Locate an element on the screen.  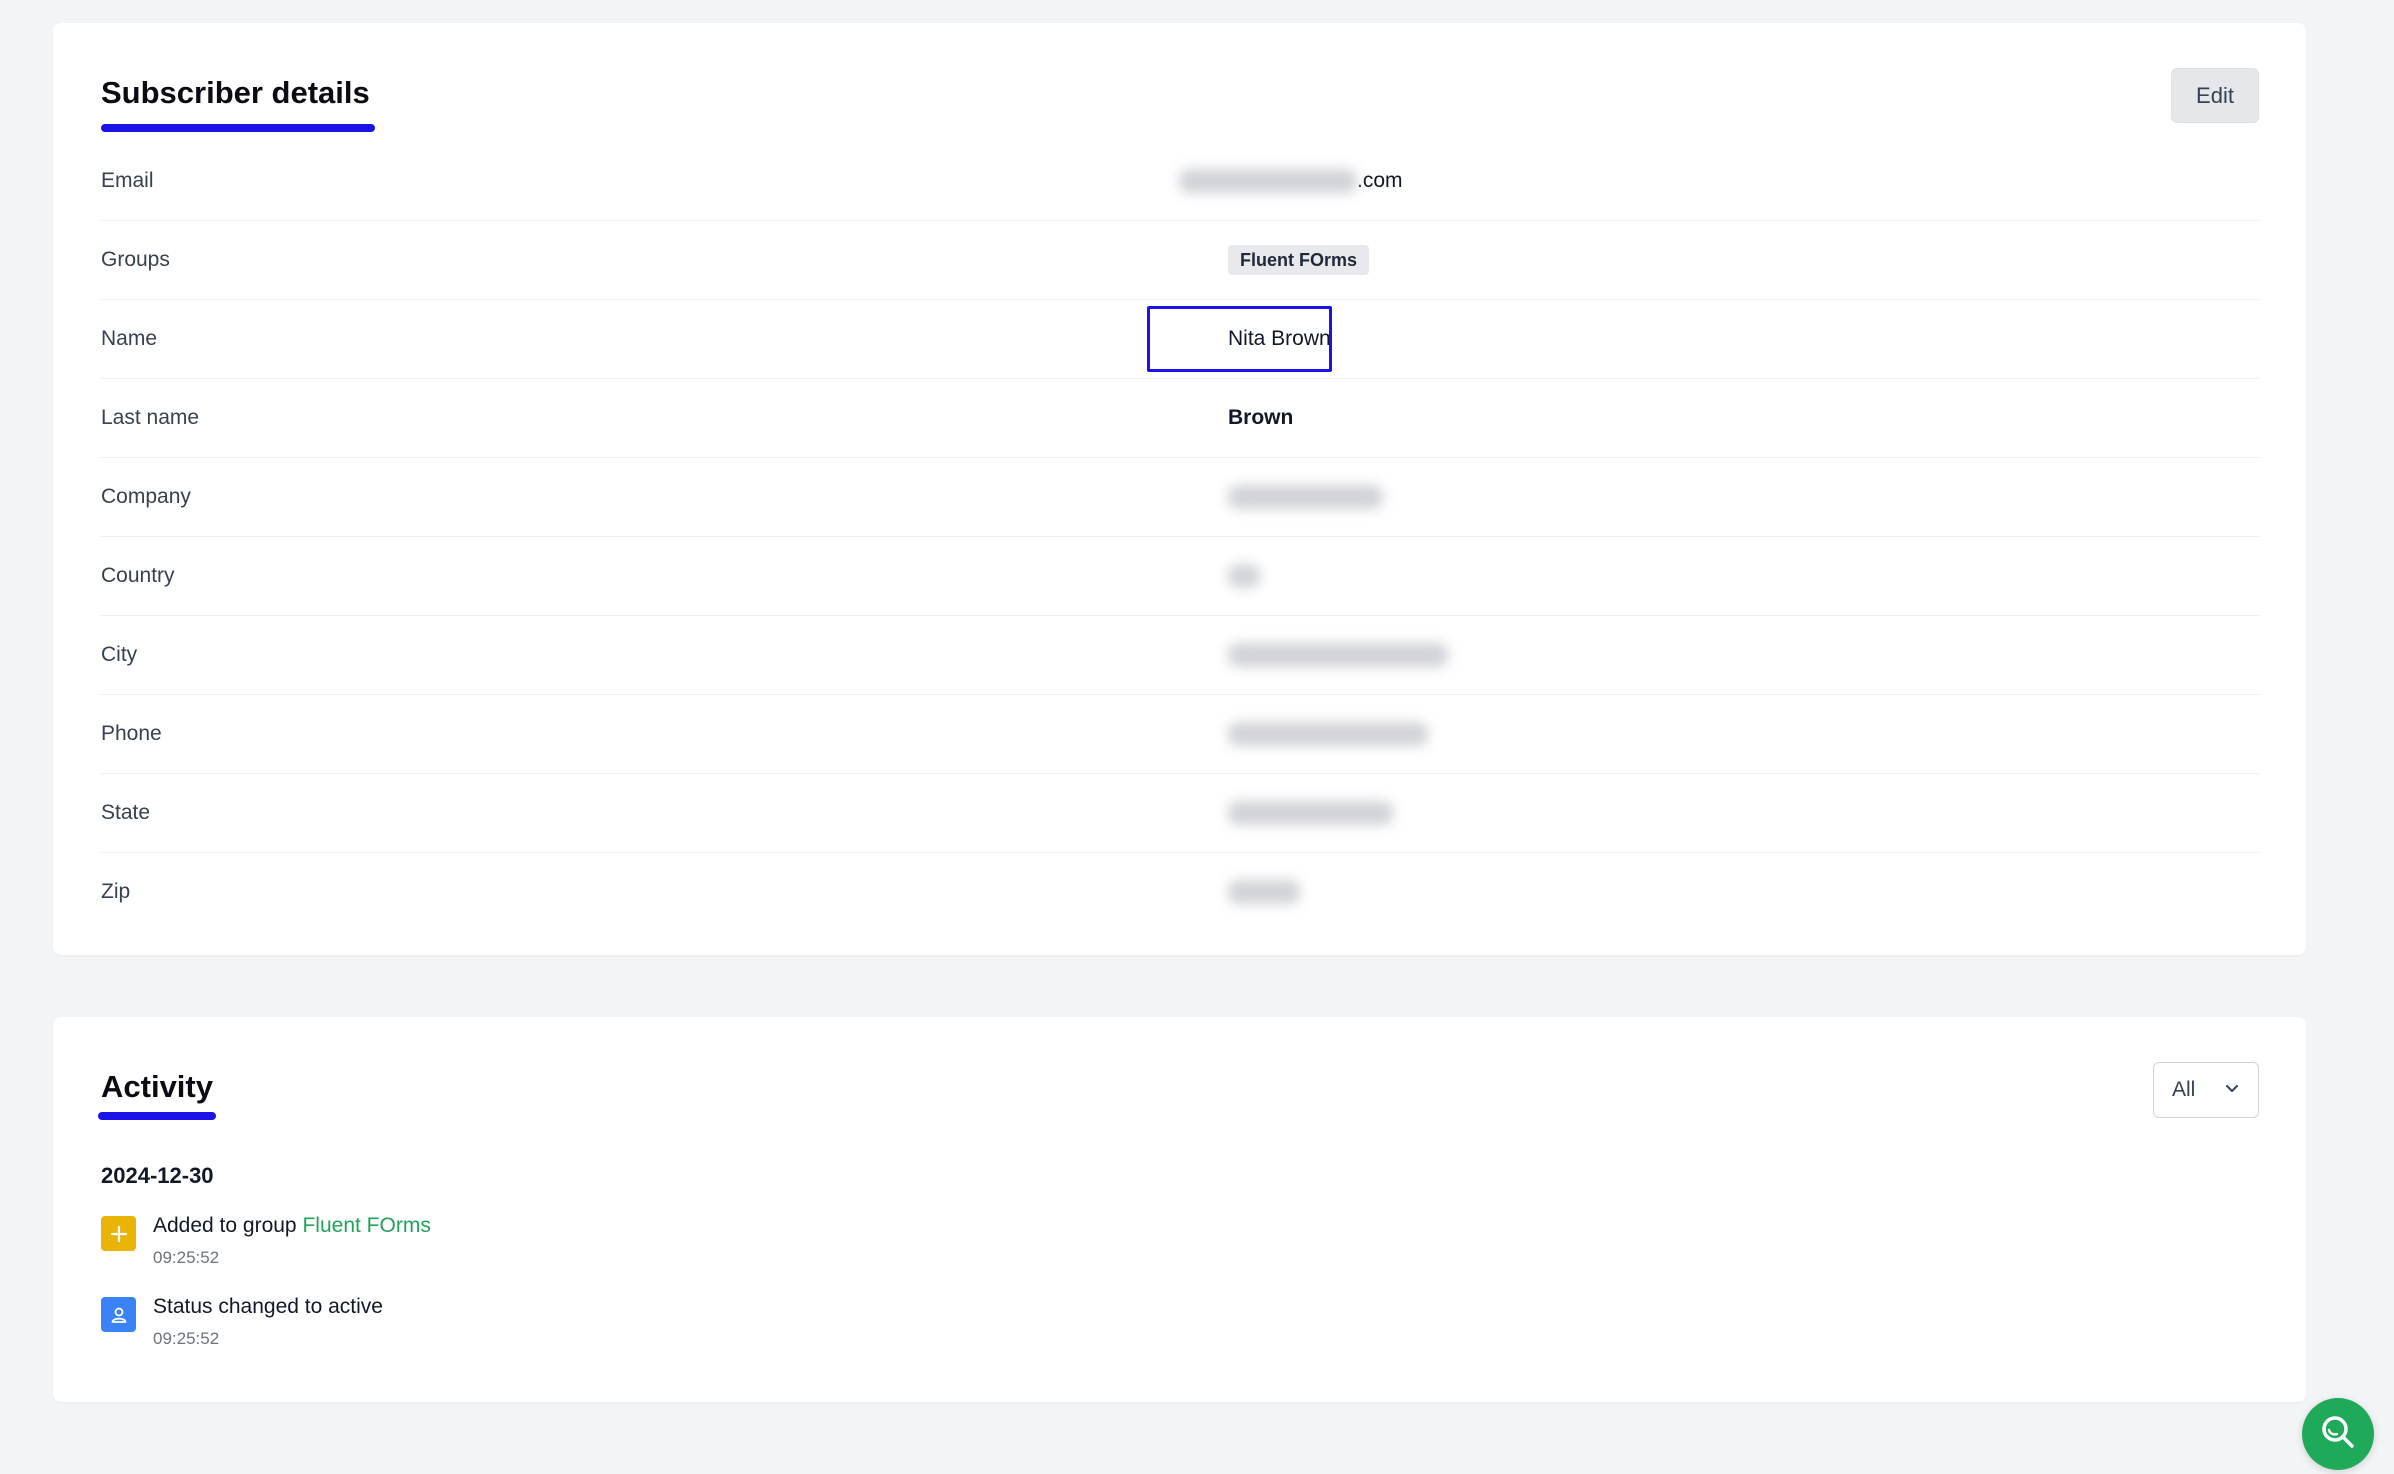
activity-text-main: Added to group is located at coordinates (225, 1225).